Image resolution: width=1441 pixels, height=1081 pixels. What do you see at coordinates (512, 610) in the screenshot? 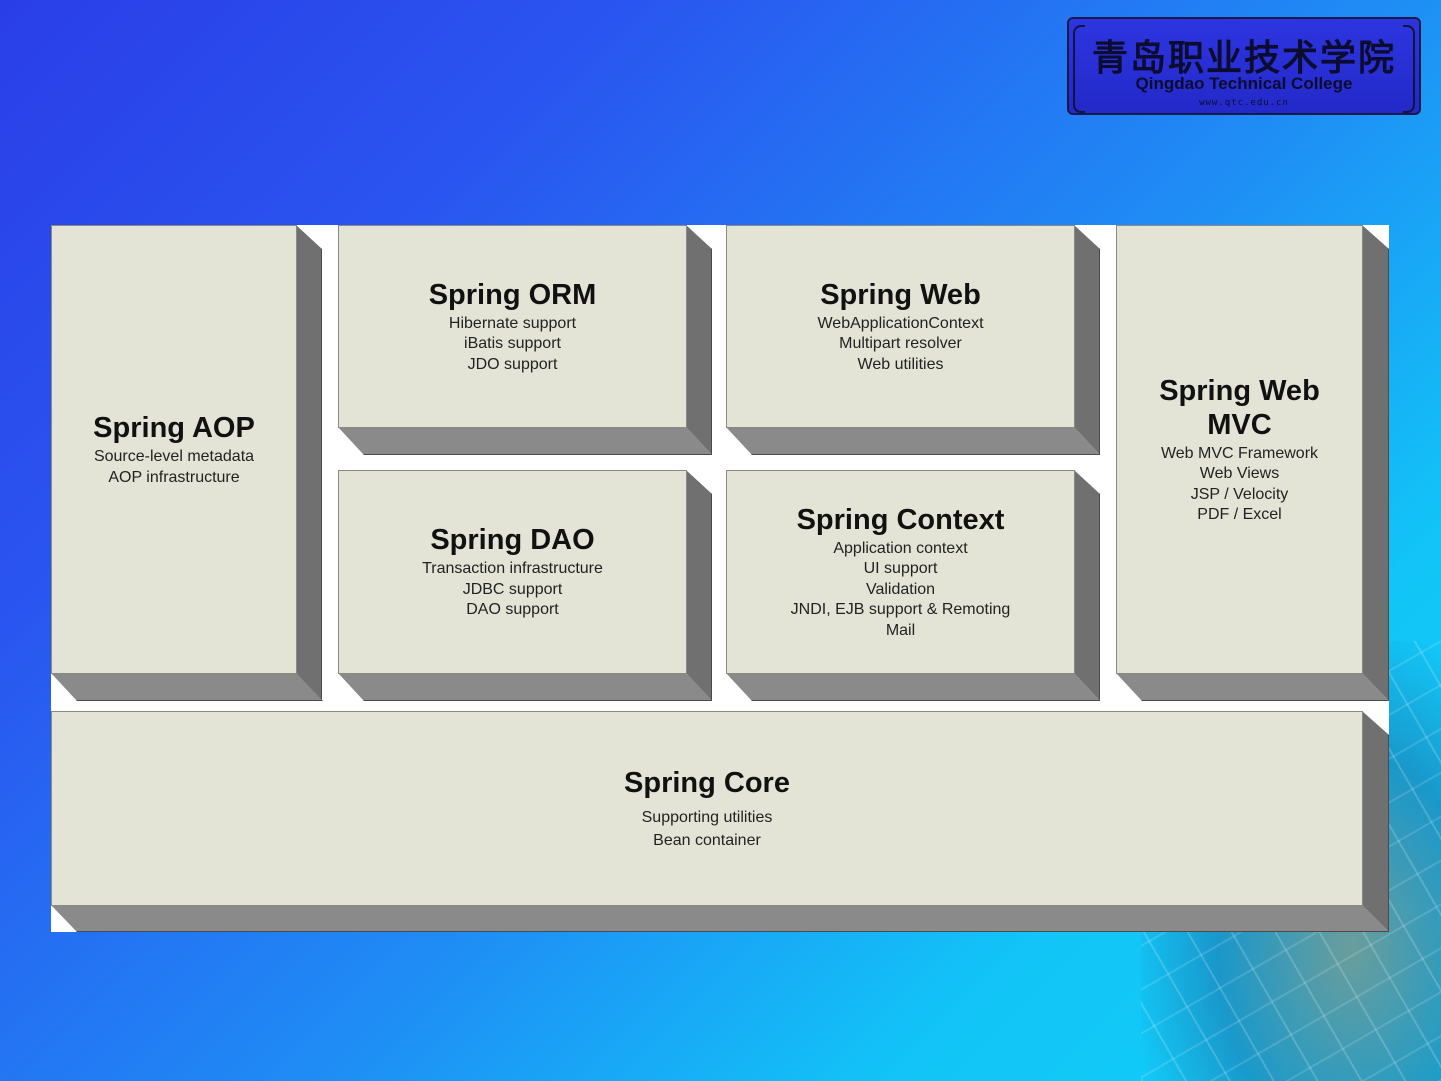
I see `module-feature: DAO support` at bounding box center [512, 610].